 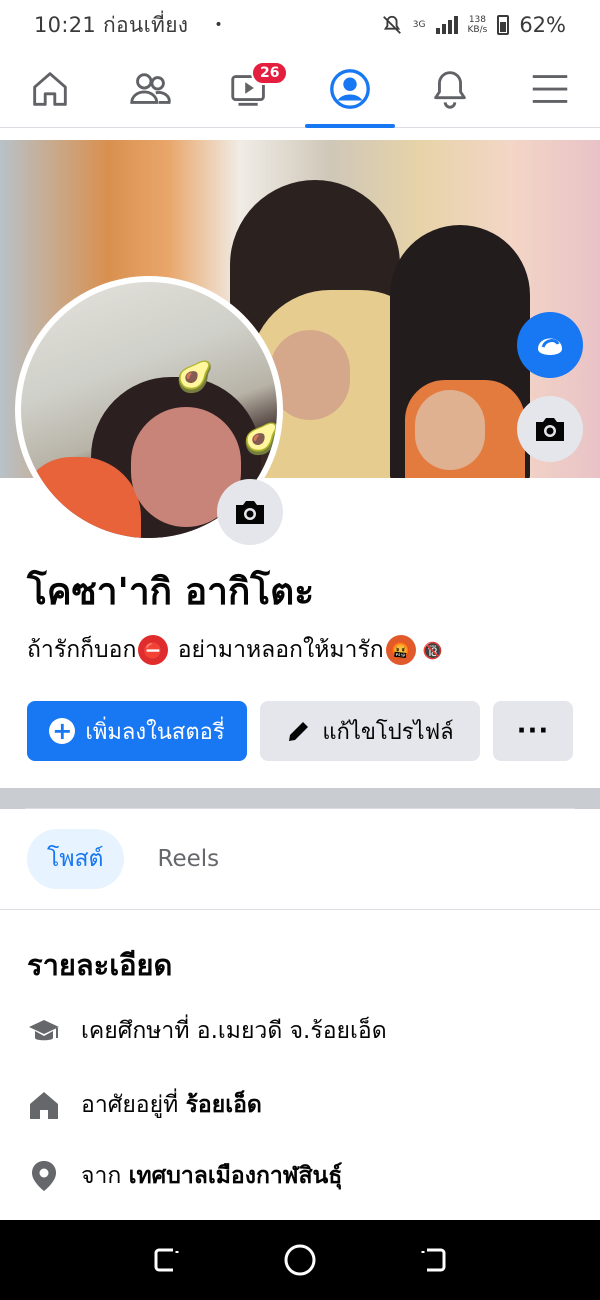 I want to click on battery-icon, so click(x=503, y=25).